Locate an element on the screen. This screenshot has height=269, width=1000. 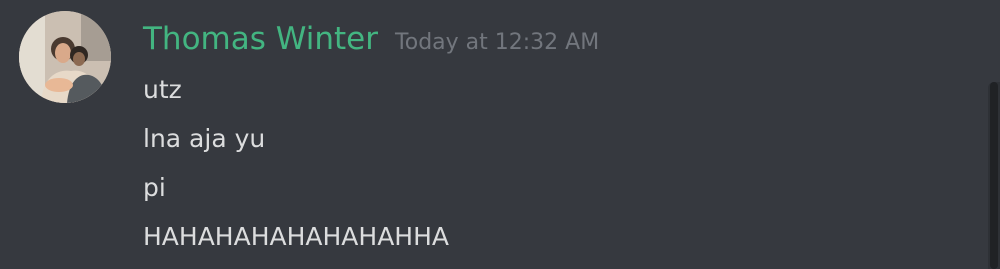
scrollbar-track is located at coordinates (994, 175).